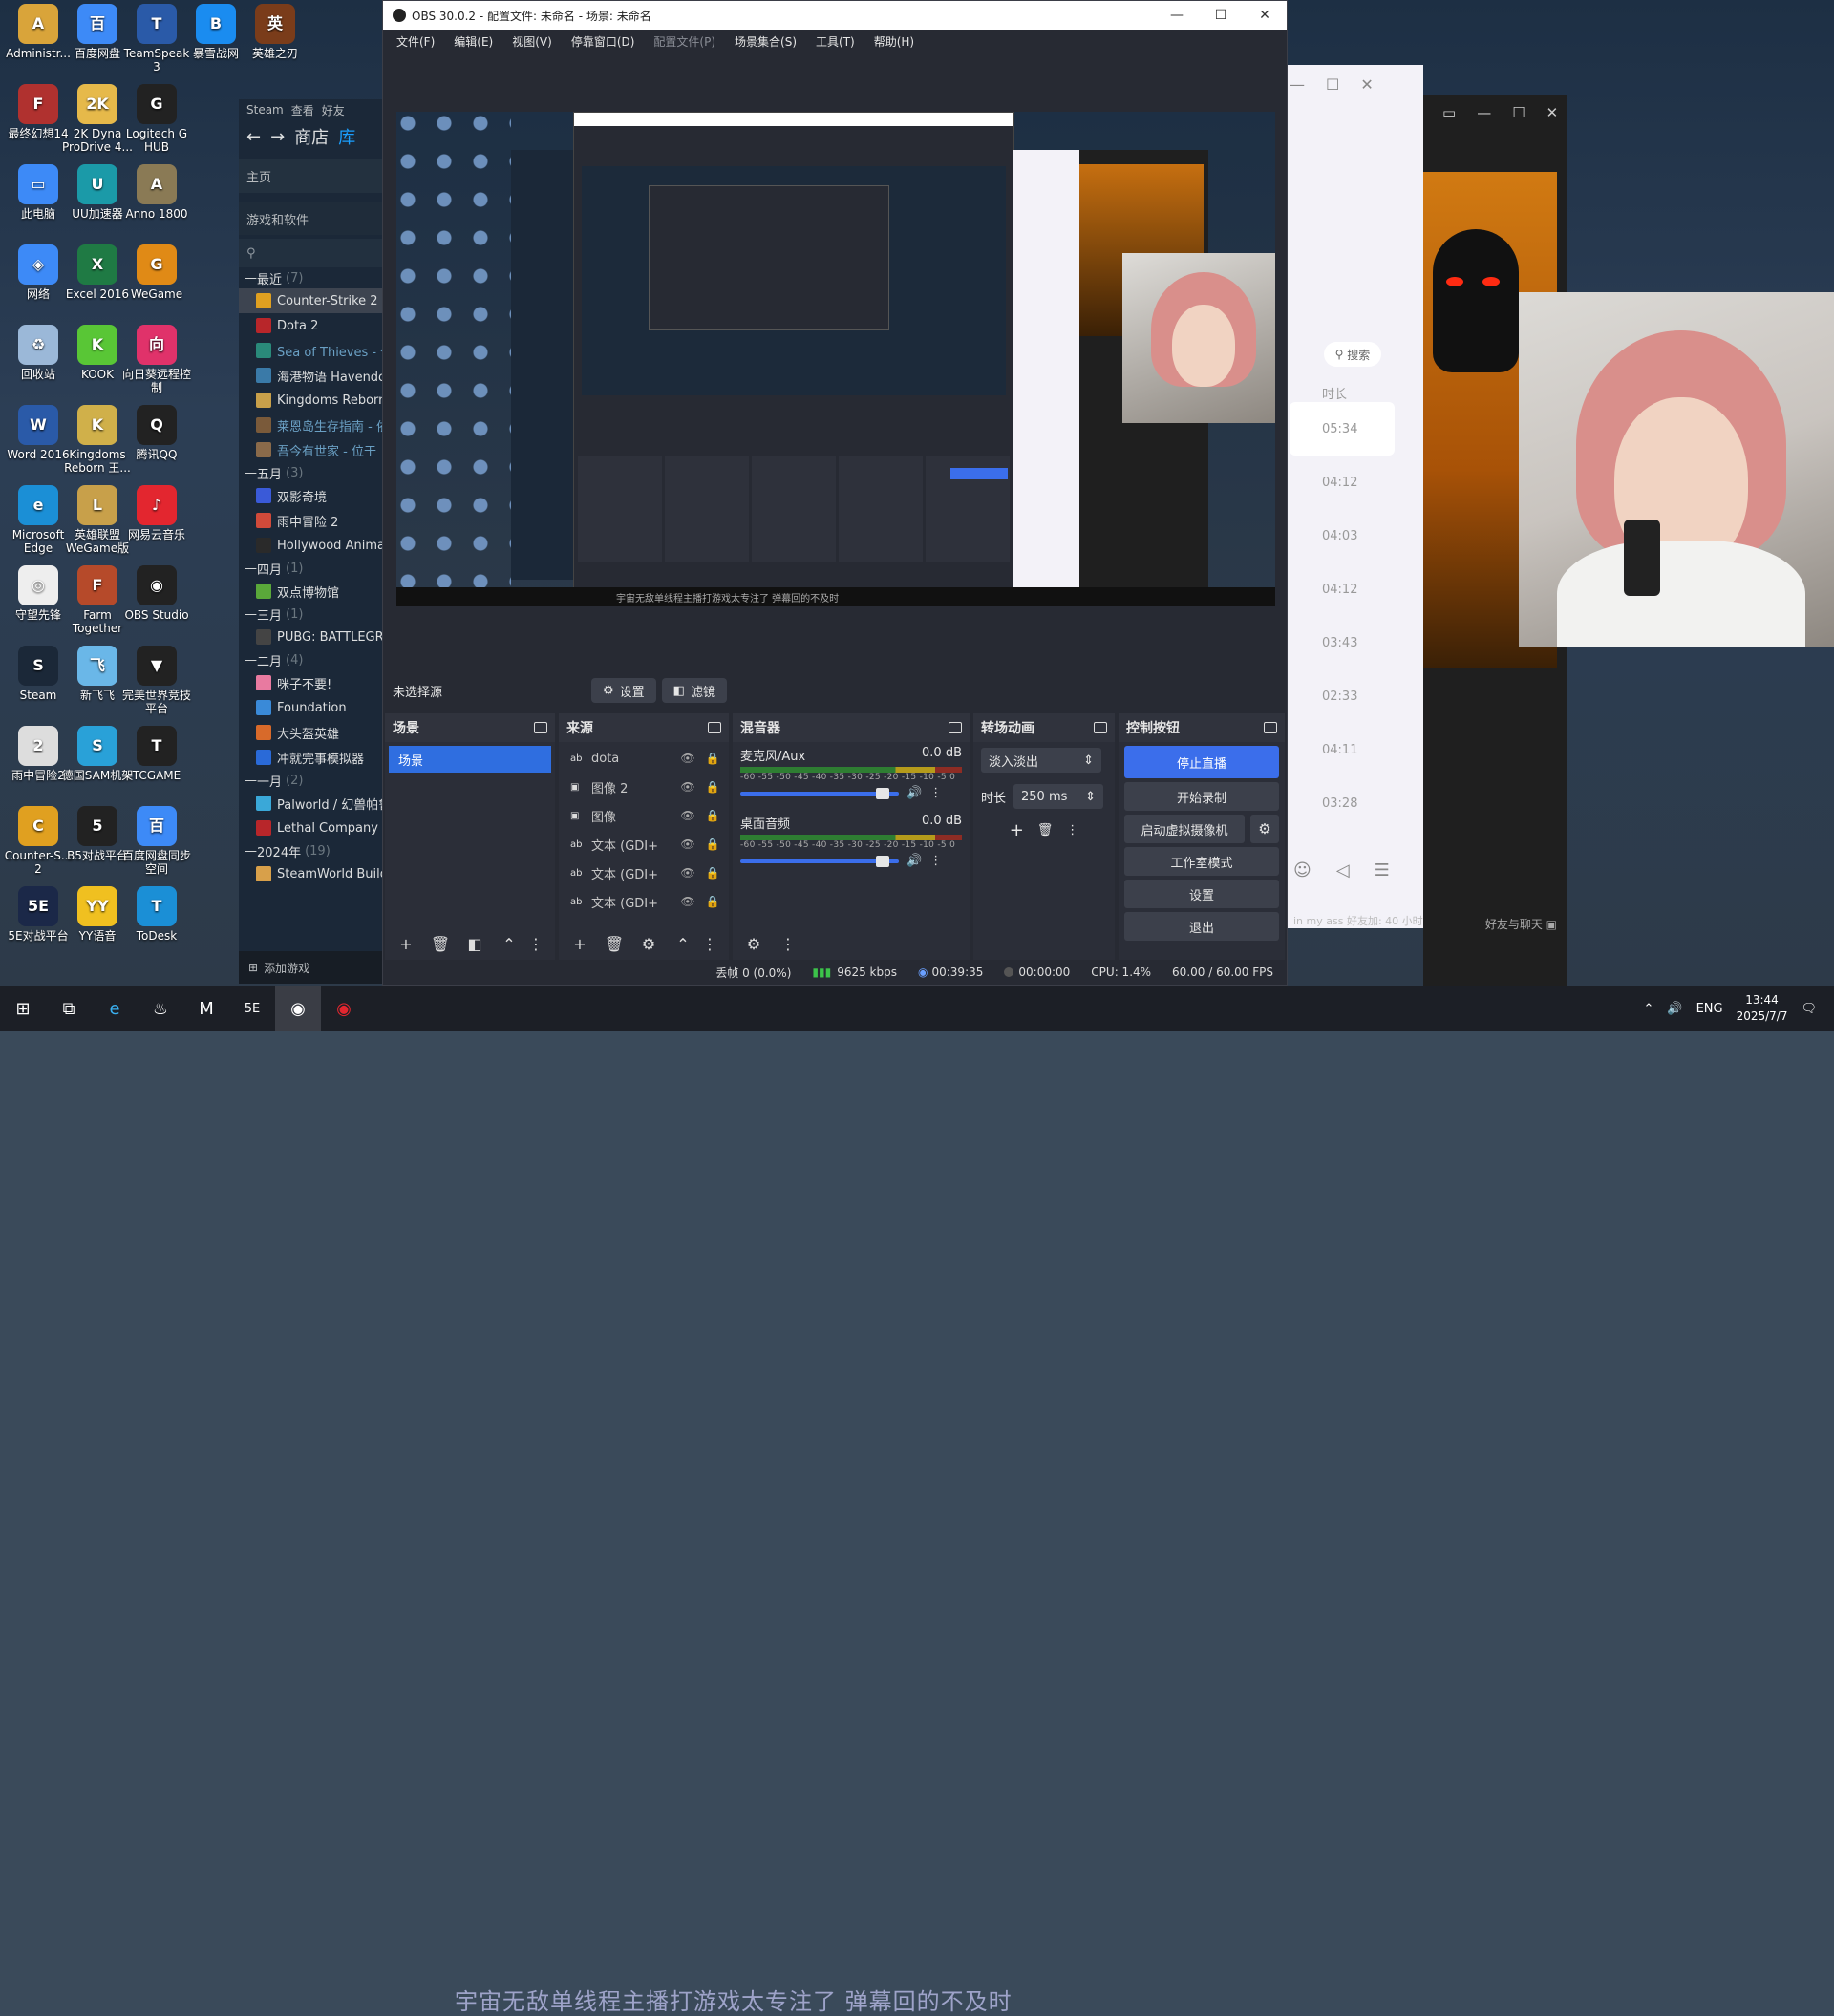 This screenshot has width=1834, height=2016. What do you see at coordinates (277, 137) in the screenshot?
I see `forward-arrow-icon: →` at bounding box center [277, 137].